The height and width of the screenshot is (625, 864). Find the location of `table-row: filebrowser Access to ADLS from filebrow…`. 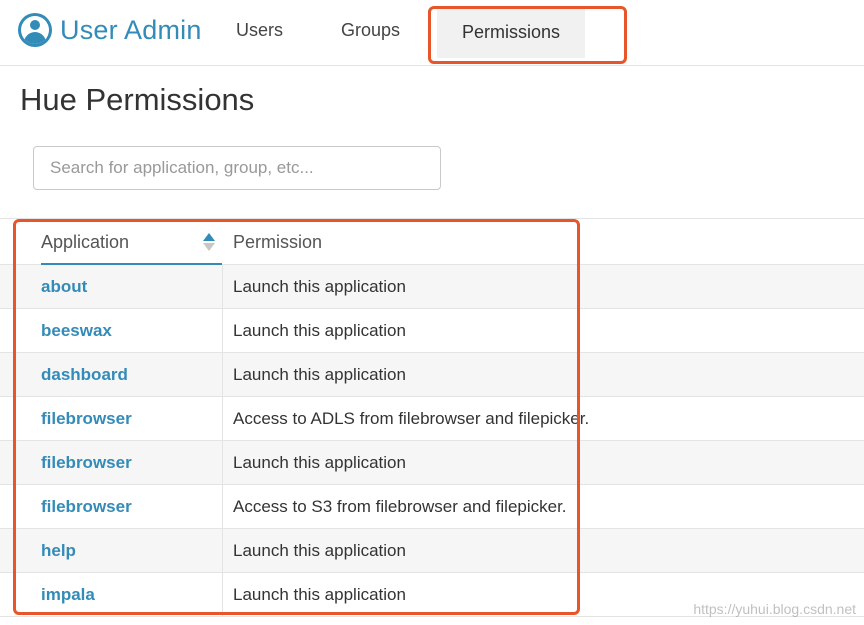

table-row: filebrowser Access to ADLS from filebrow… is located at coordinates (432, 419).